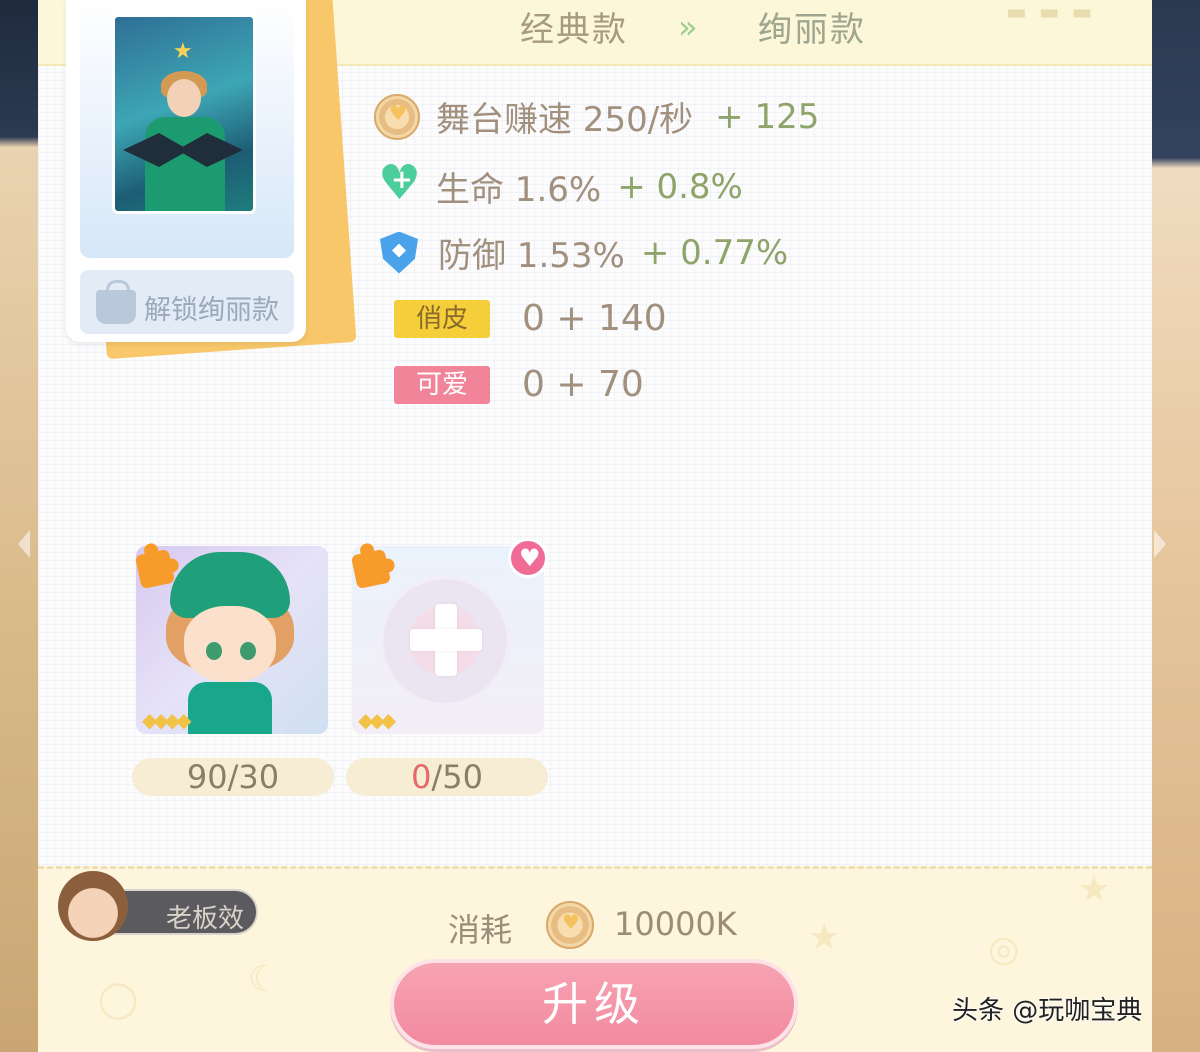 The width and height of the screenshot is (1200, 1052). Describe the element at coordinates (253, 777) in the screenshot. I see `count-required: /30` at that location.